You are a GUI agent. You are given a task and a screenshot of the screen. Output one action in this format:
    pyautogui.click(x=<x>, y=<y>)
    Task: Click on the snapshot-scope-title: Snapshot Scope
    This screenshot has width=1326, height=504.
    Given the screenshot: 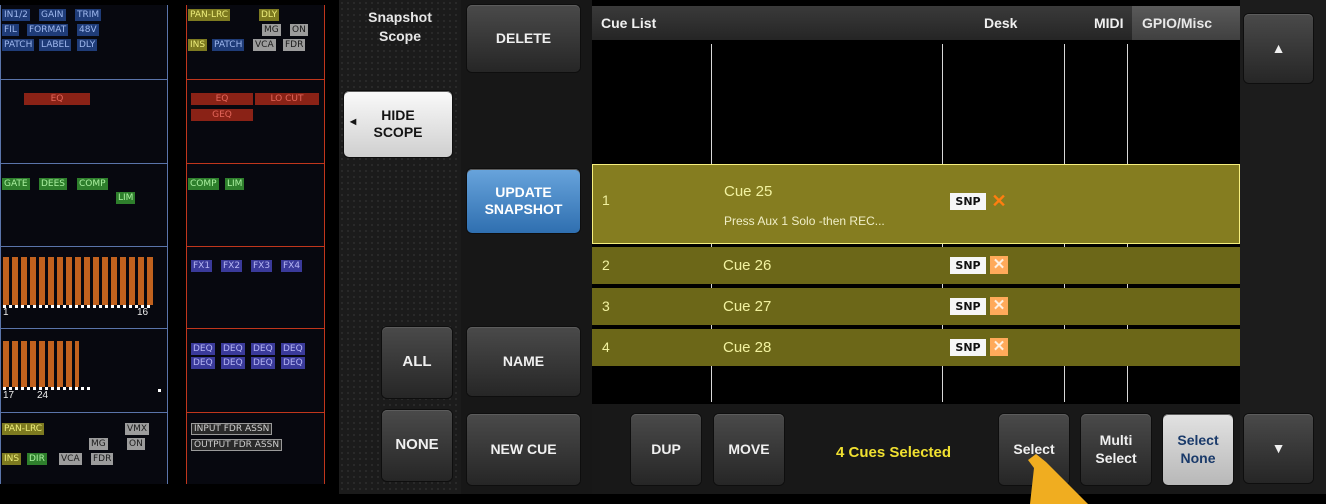 What is the action you would take?
    pyautogui.click(x=400, y=26)
    